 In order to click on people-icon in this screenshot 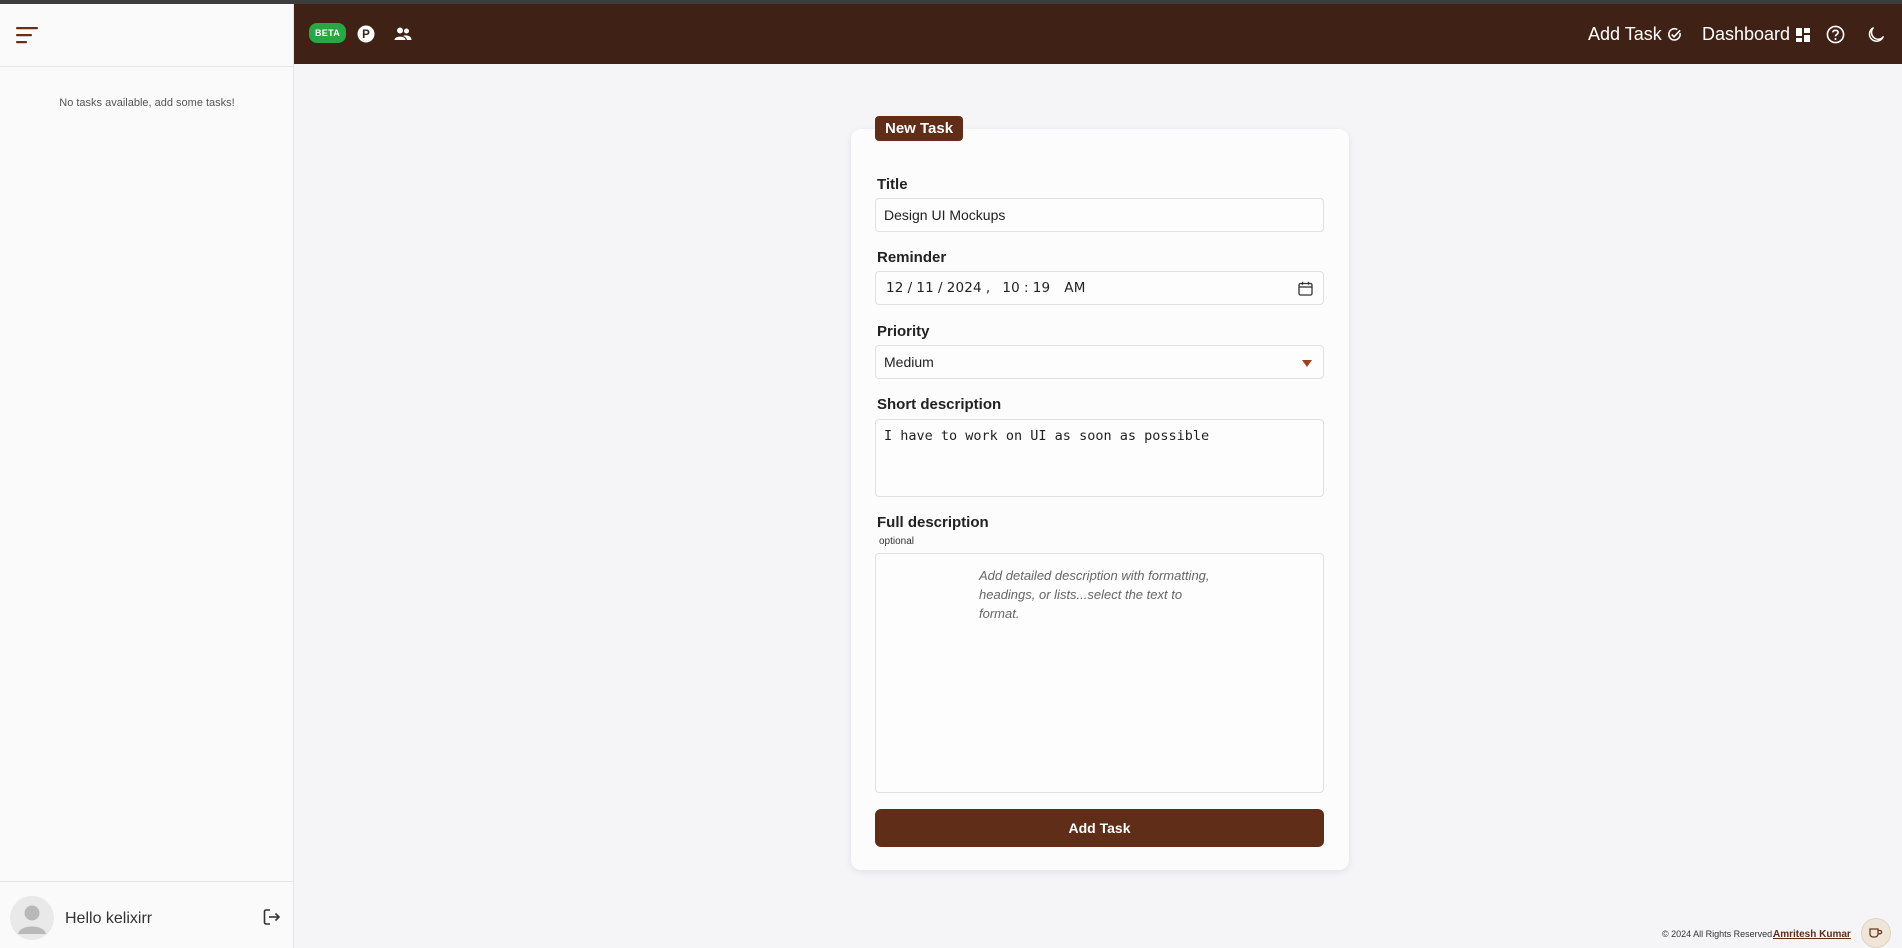, I will do `click(403, 34)`.